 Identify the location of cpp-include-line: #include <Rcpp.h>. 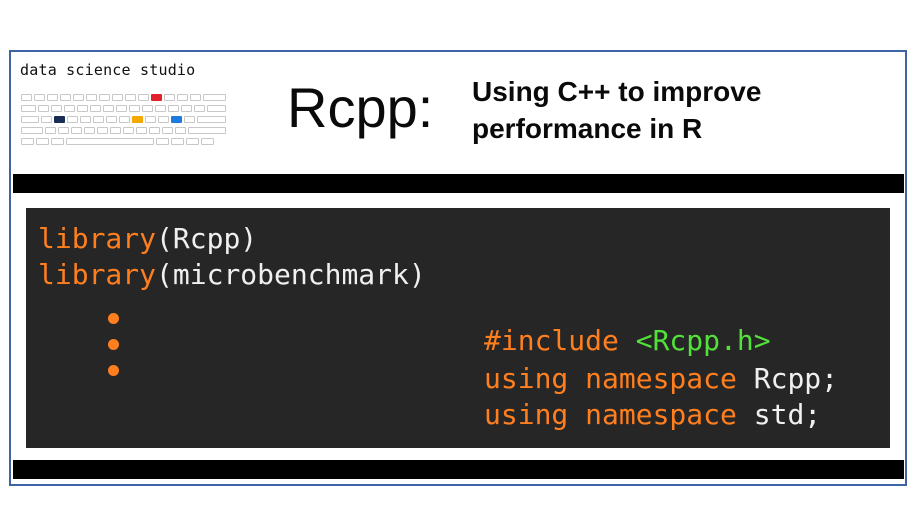
(627, 340).